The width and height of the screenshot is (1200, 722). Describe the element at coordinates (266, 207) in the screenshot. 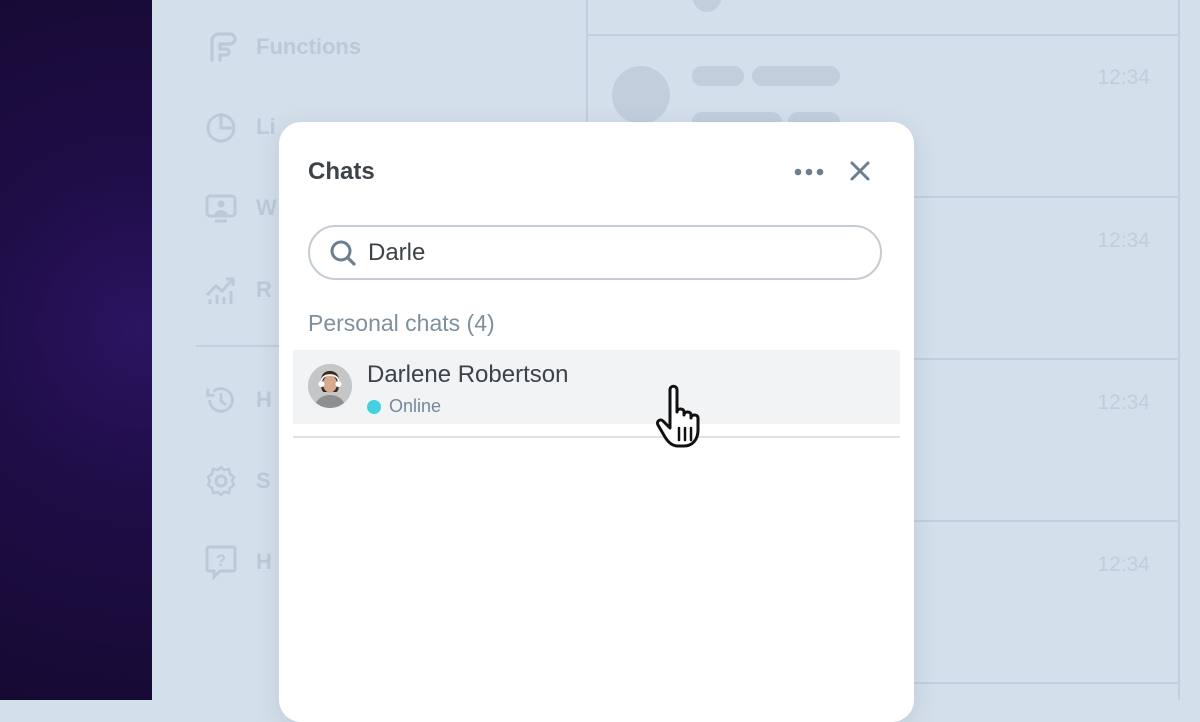

I see `sidebar-item-label: W` at that location.